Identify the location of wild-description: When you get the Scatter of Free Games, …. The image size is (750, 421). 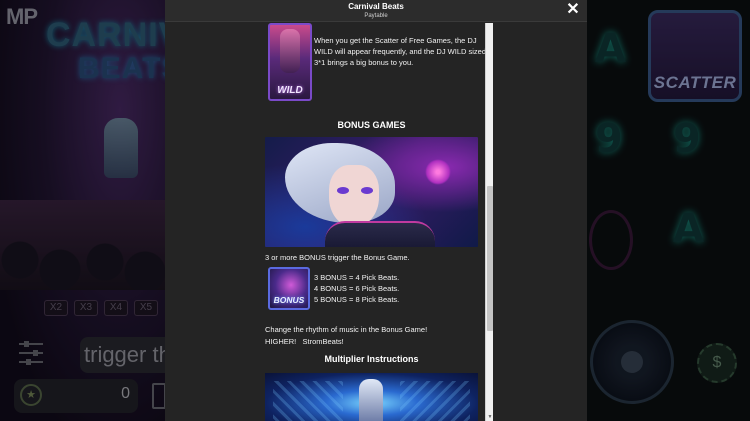
(400, 51).